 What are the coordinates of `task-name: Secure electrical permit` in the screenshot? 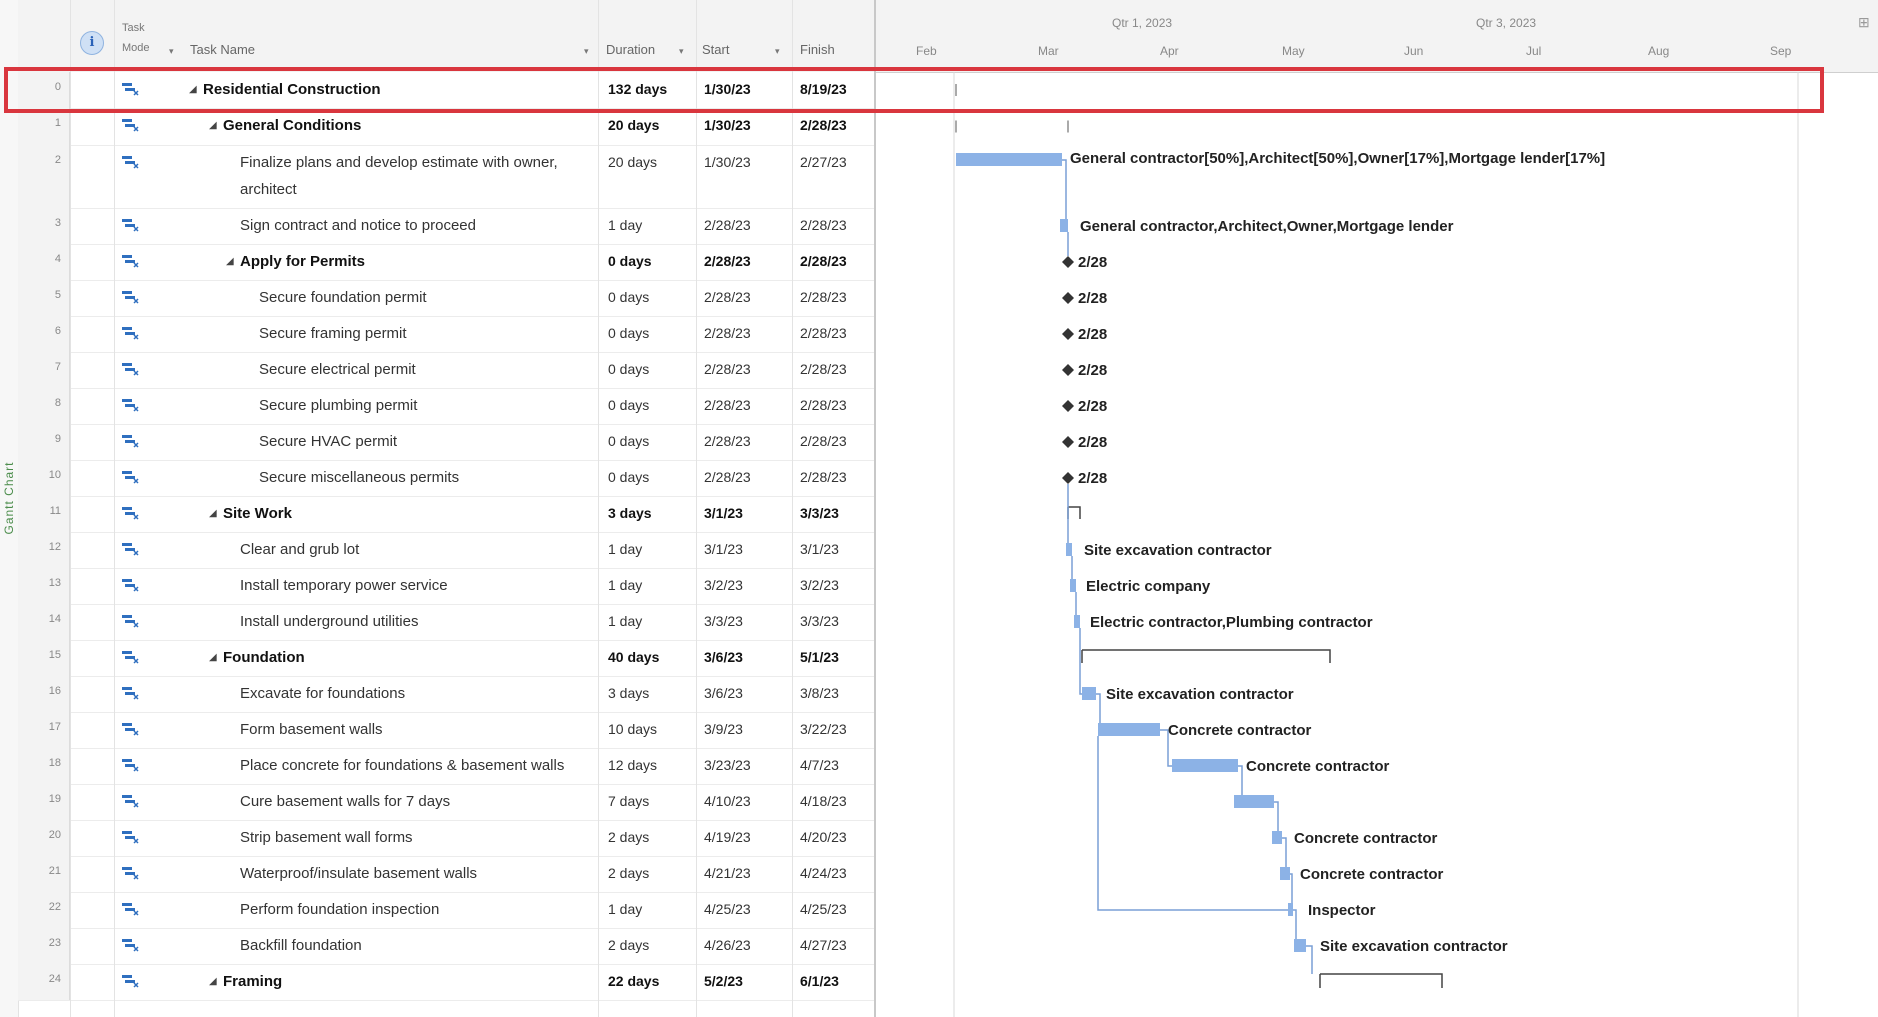 It's located at (337, 369).